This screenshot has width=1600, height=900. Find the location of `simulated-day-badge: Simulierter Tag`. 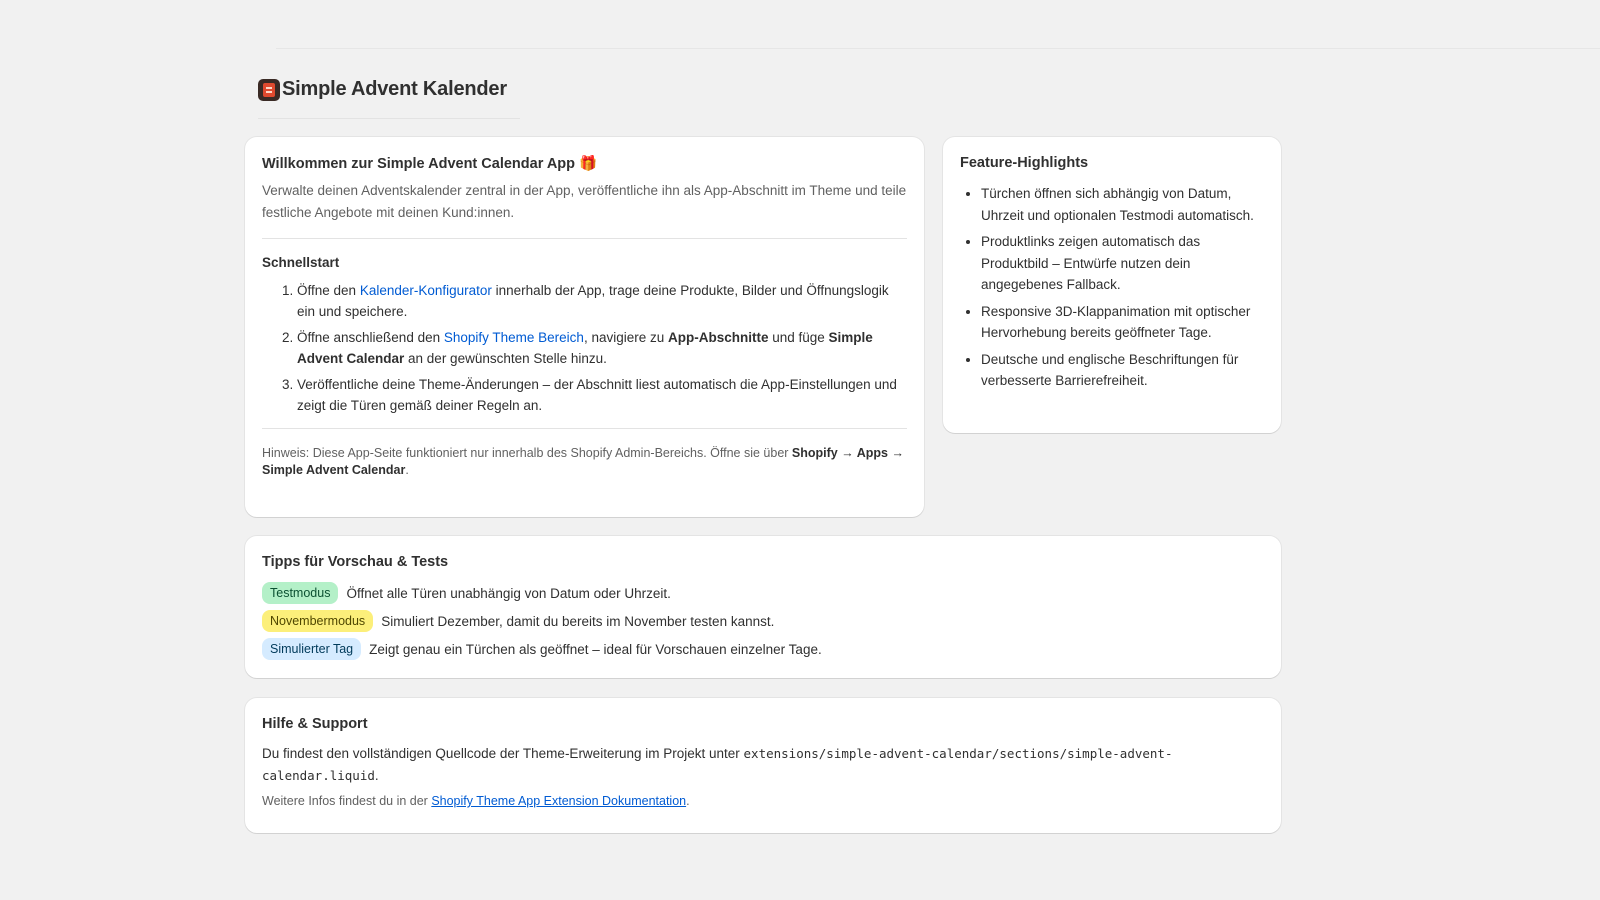

simulated-day-badge: Simulierter Tag is located at coordinates (312, 649).